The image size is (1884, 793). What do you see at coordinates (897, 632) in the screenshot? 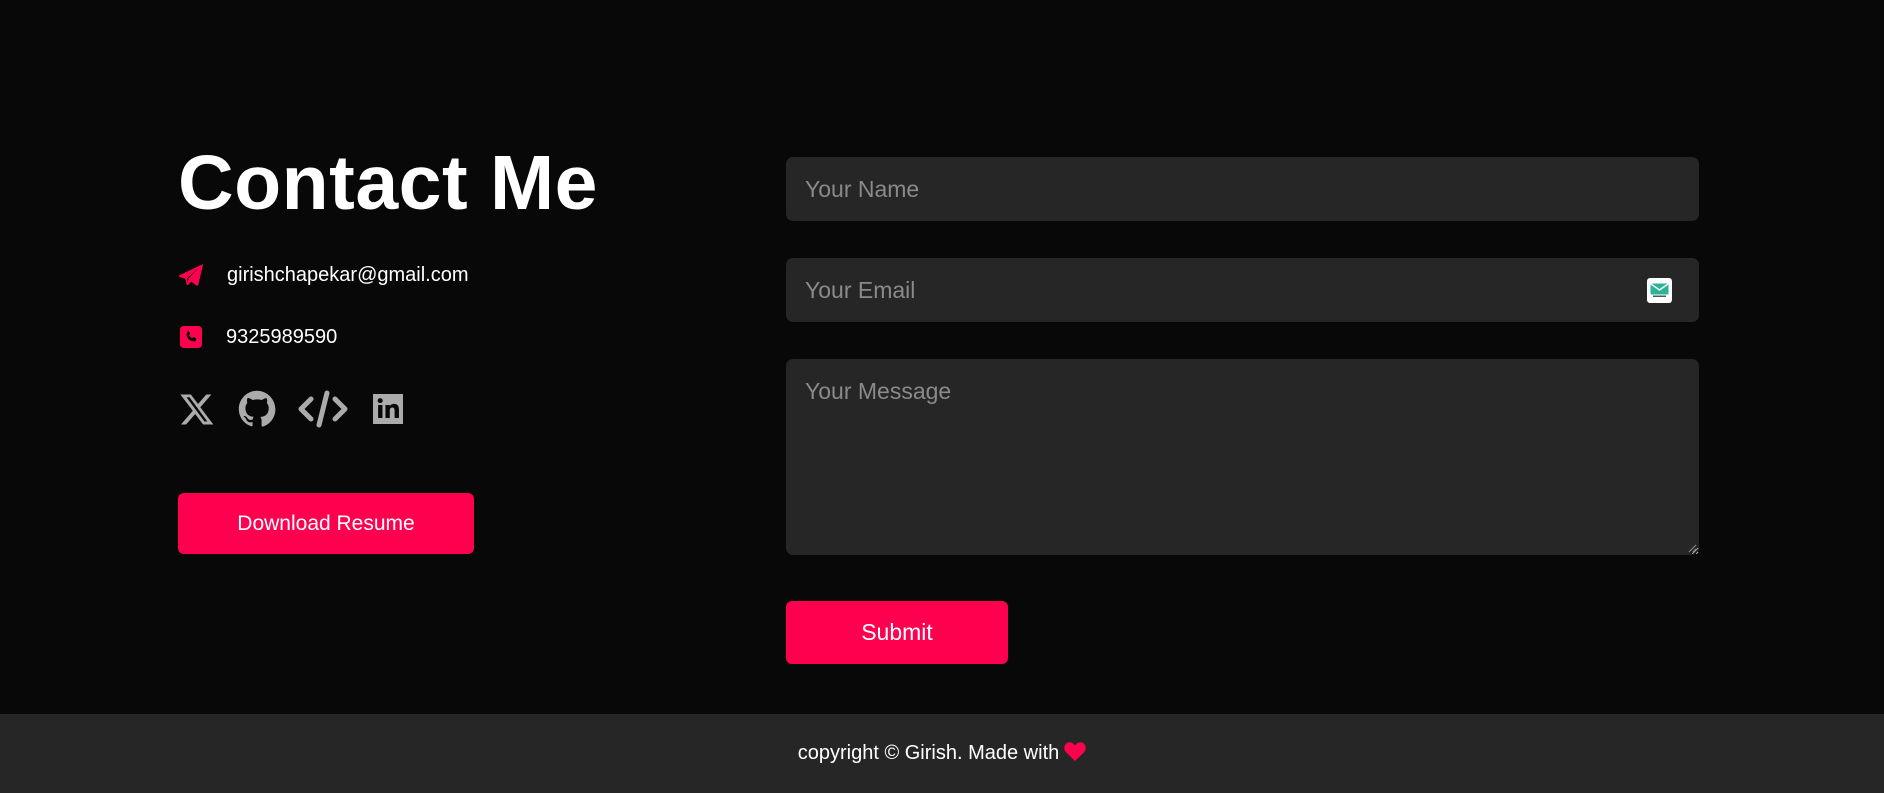
I see `submit-button: Submit` at bounding box center [897, 632].